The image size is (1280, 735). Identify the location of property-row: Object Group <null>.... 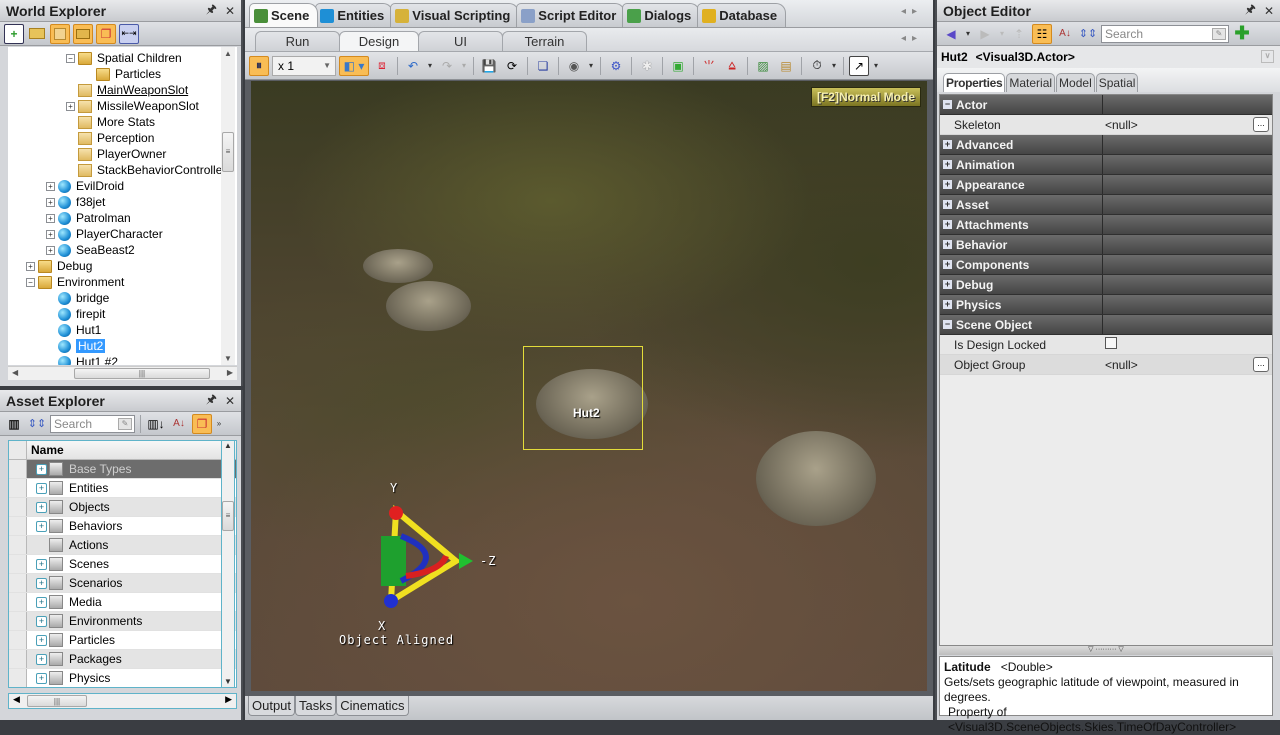
(1106, 365).